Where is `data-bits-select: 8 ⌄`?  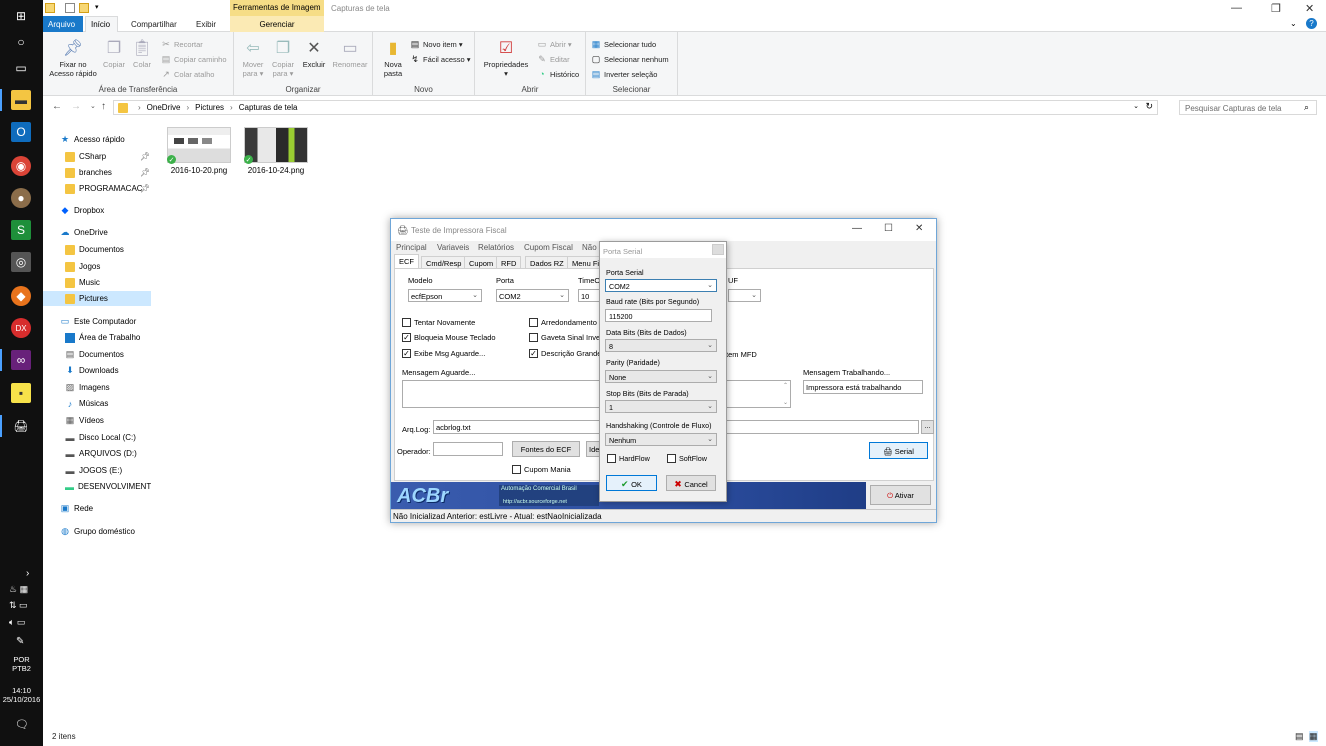 data-bits-select: 8 ⌄ is located at coordinates (661, 345).